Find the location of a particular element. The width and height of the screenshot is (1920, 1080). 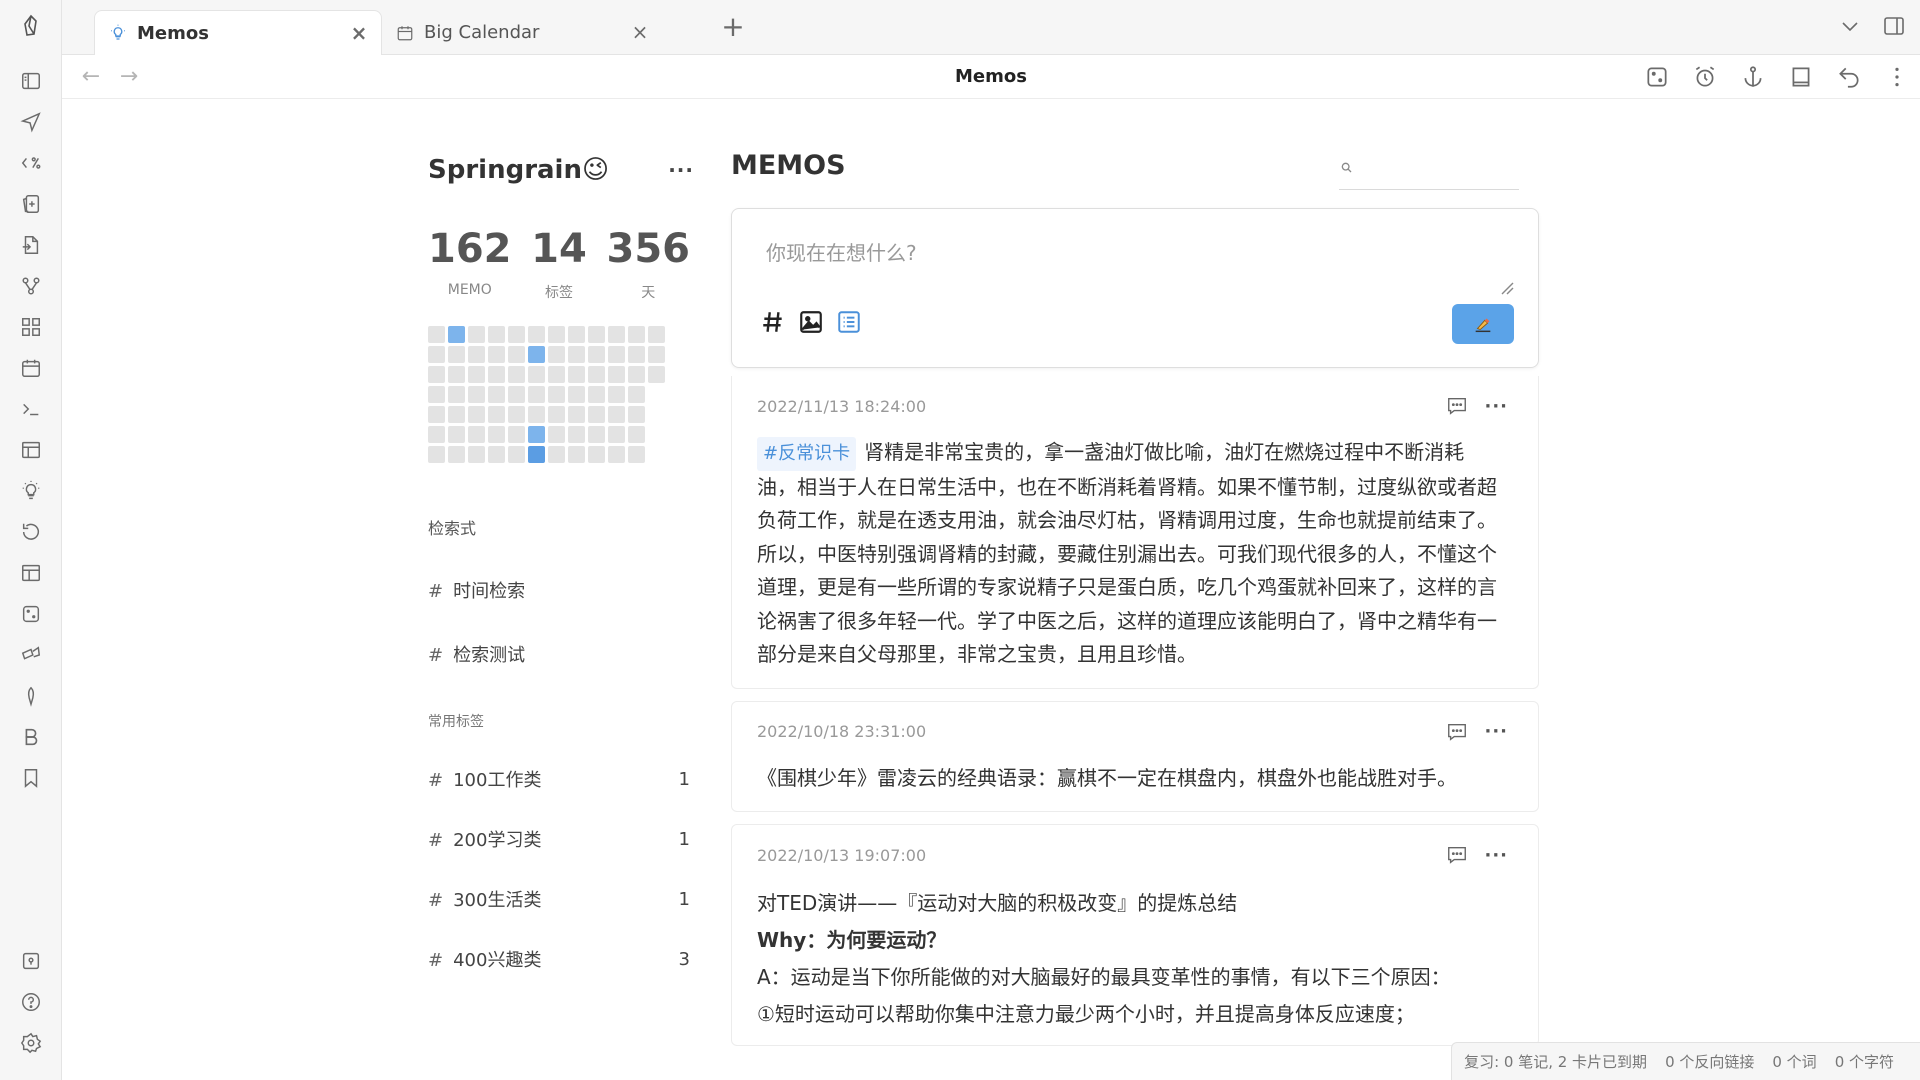

close-tab-icon: × is located at coordinates (640, 32).